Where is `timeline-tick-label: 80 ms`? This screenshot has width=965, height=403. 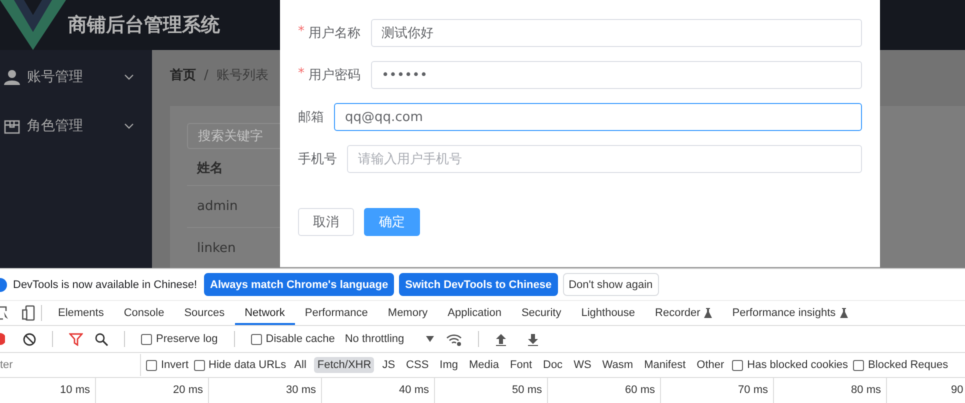 timeline-tick-label: 80 ms is located at coordinates (866, 391).